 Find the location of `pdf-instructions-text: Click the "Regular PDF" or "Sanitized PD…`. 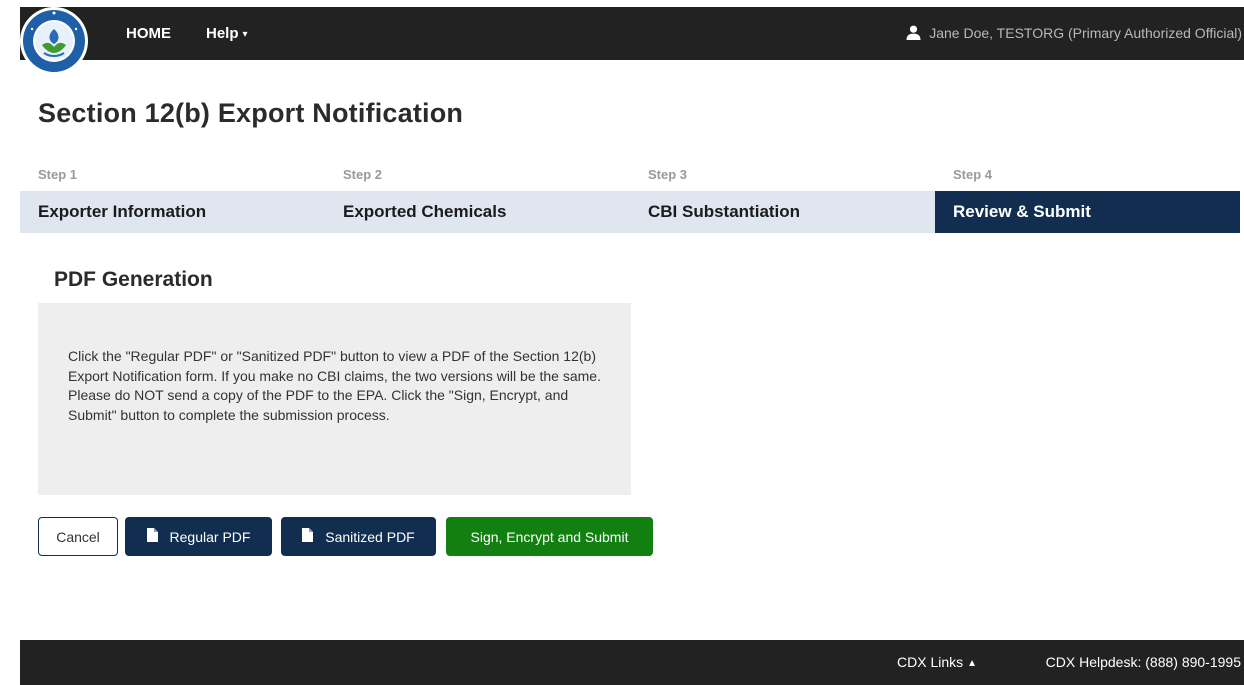

pdf-instructions-text: Click the "Regular PDF" or "Sanitized PD… is located at coordinates (334, 385).